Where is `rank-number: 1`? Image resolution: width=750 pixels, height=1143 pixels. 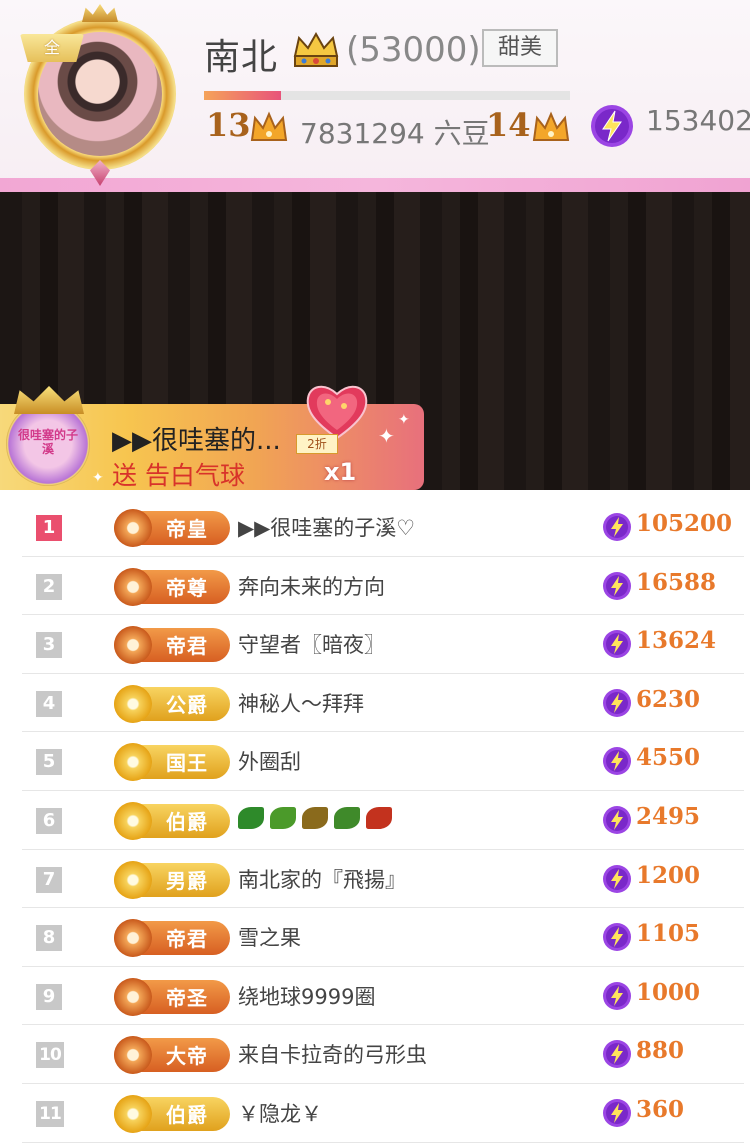 rank-number: 1 is located at coordinates (49, 528).